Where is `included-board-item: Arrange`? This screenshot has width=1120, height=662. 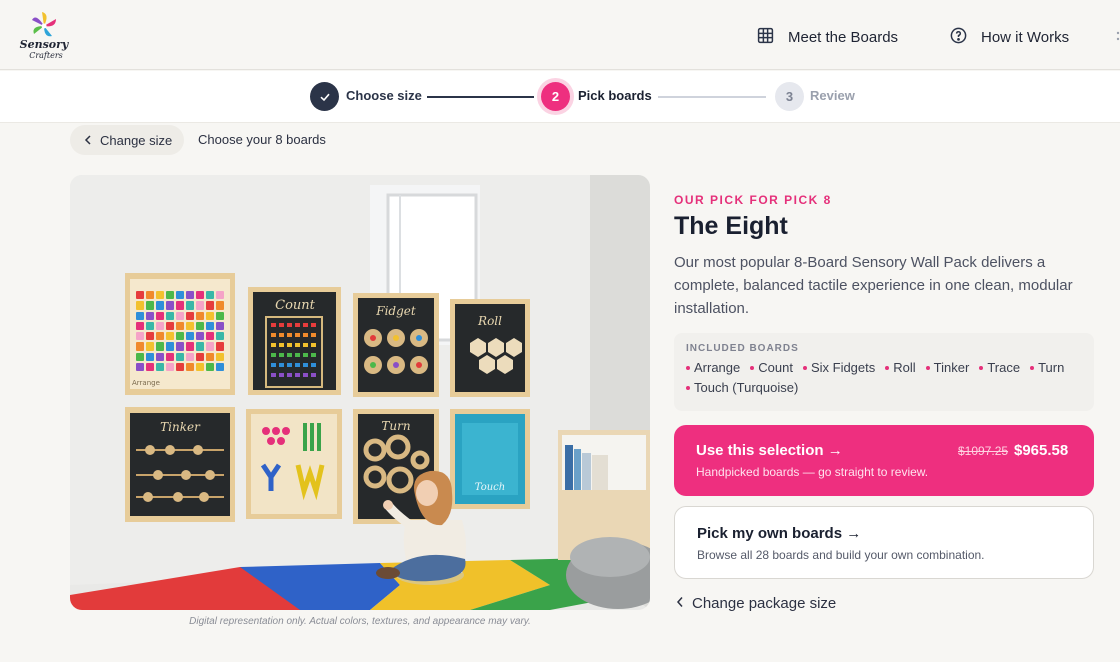
included-board-item: Arrange is located at coordinates (713, 367).